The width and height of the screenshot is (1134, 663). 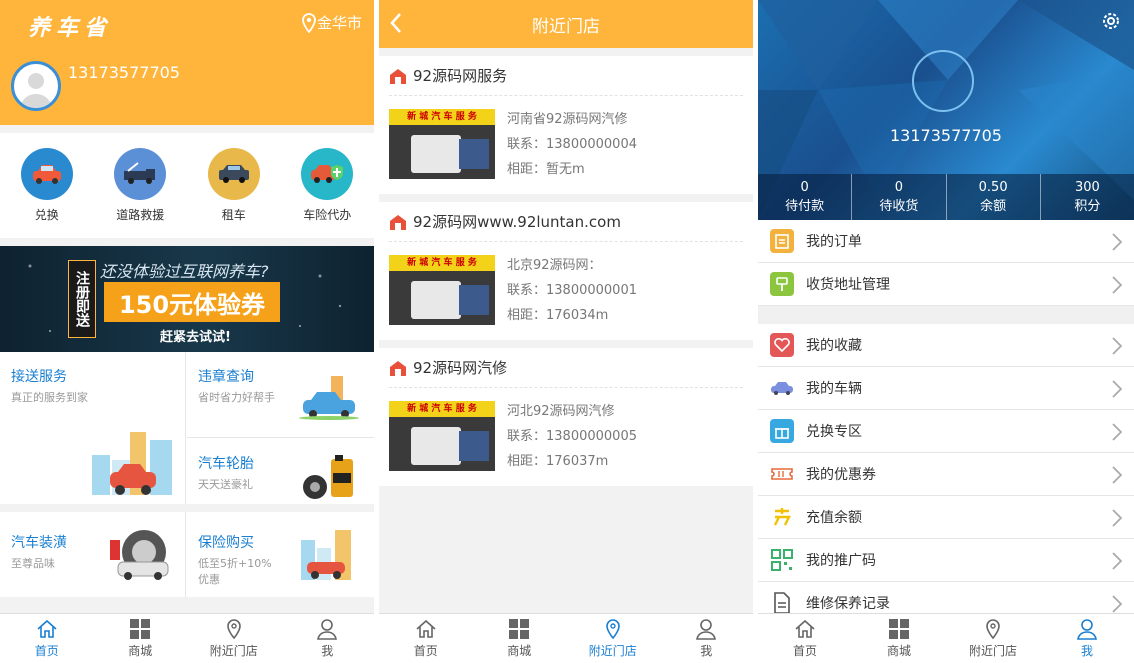 I want to click on store-header: 92源码网www.92luntan.com, so click(x=566, y=222).